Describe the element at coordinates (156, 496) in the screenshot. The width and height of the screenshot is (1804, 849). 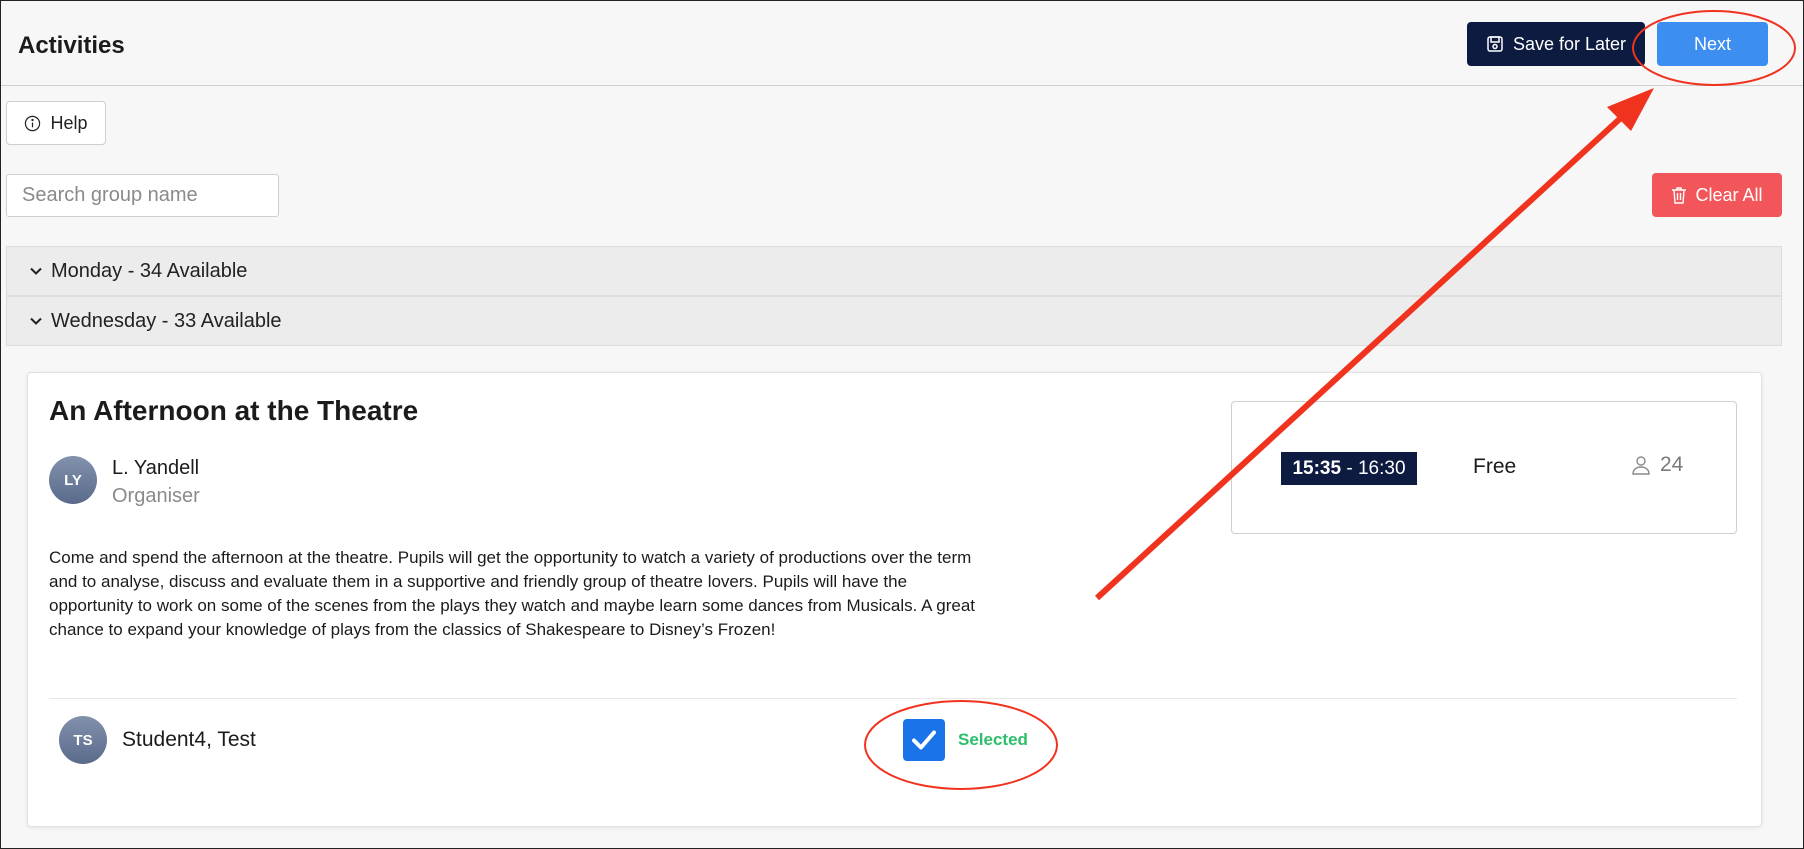
I see `organiser-role: Organiser` at that location.